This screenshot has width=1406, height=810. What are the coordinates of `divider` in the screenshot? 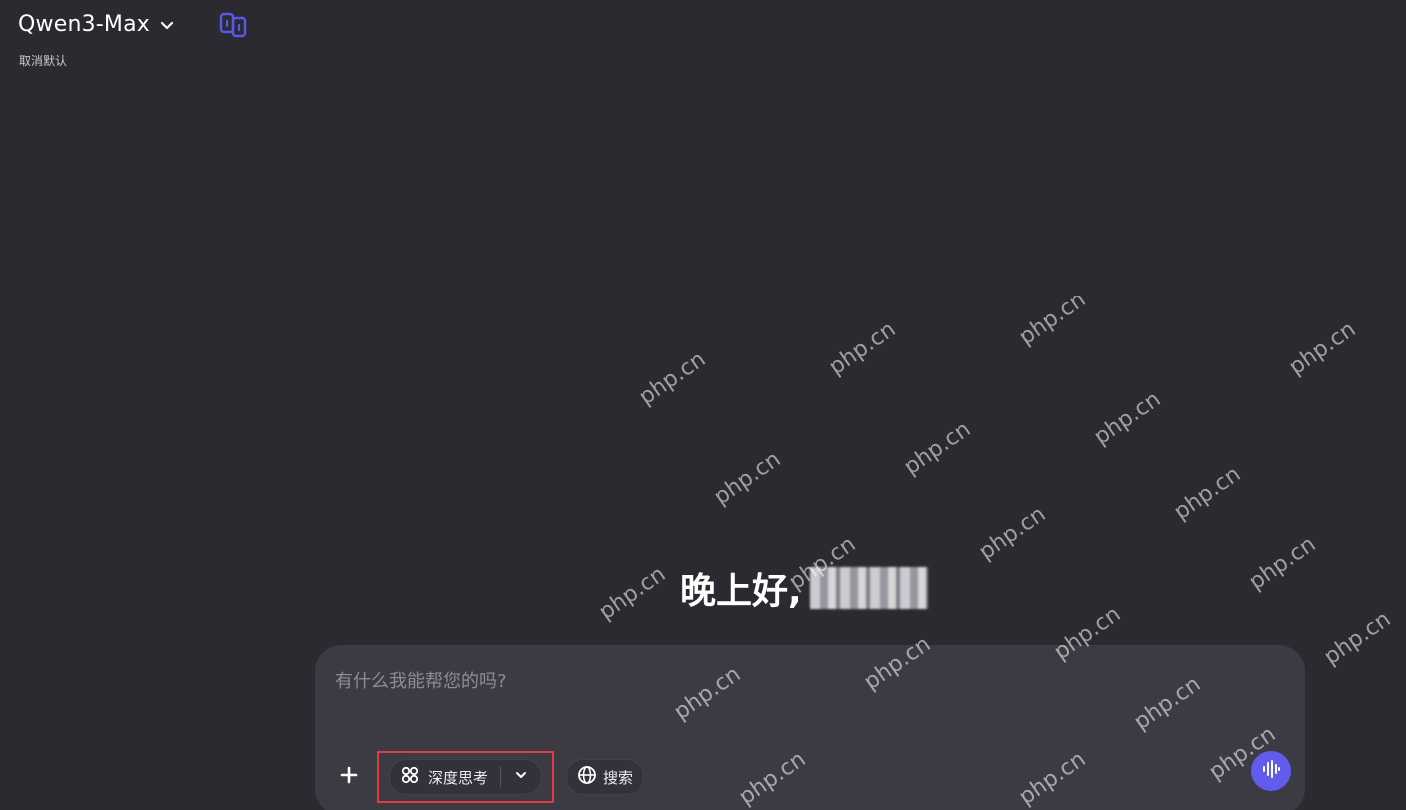 It's located at (501, 777).